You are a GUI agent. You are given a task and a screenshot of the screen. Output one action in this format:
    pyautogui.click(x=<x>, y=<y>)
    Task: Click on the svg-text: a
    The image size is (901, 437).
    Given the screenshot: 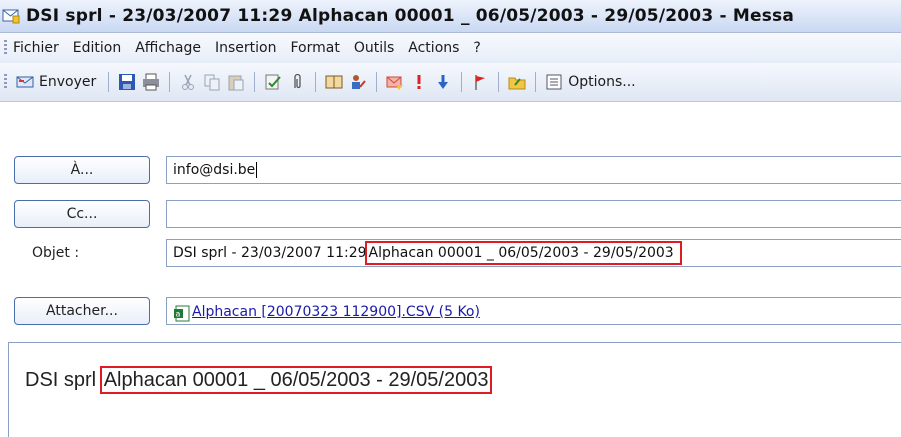 What is the action you would take?
    pyautogui.click(x=178, y=313)
    